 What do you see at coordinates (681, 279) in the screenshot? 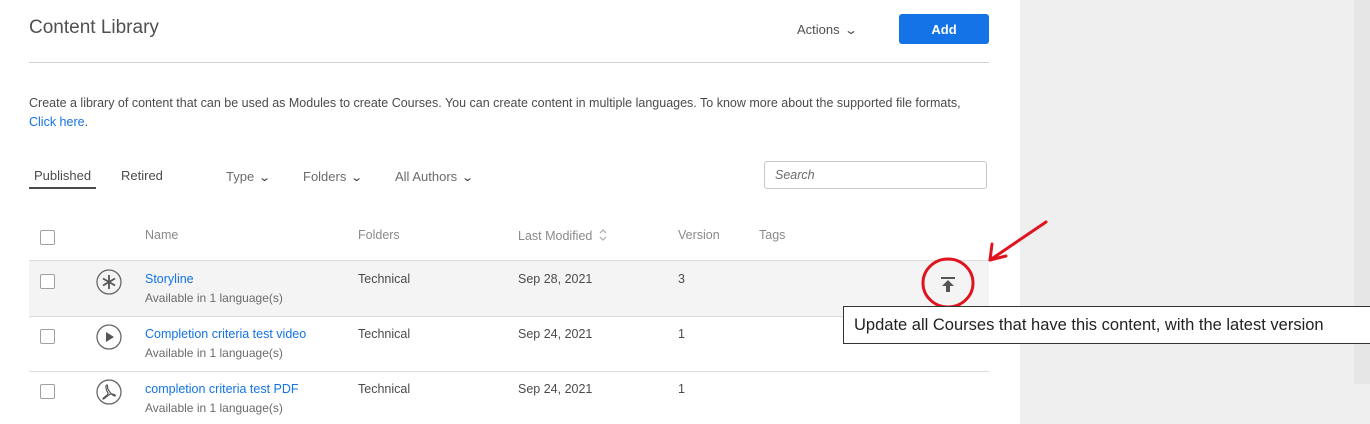
I see `row-version: 3` at bounding box center [681, 279].